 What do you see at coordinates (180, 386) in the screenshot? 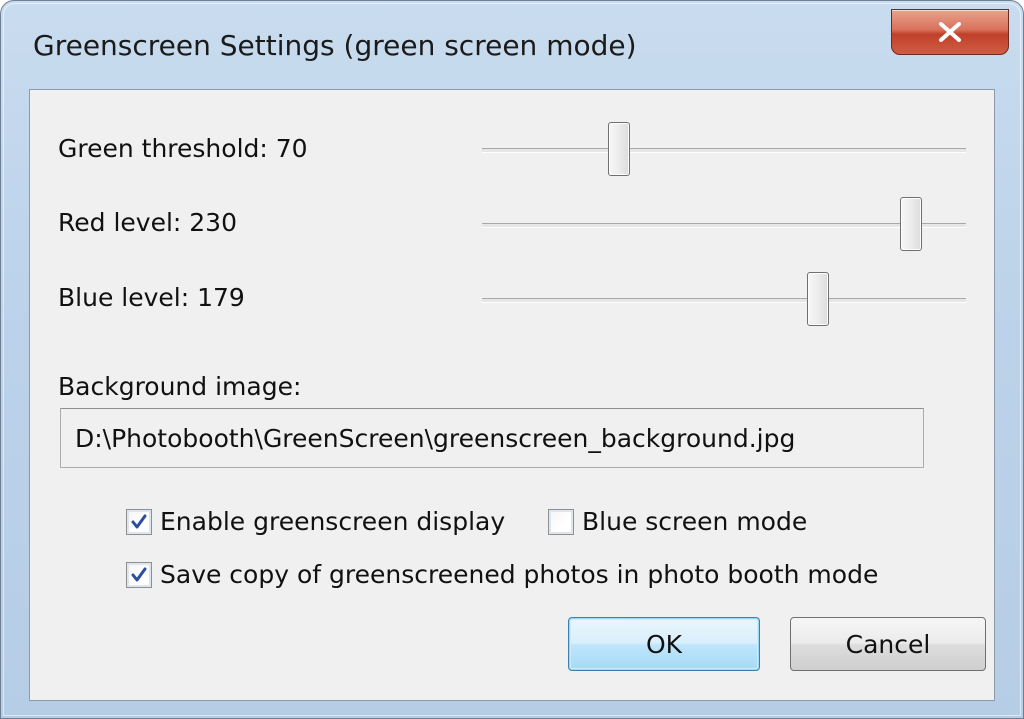
I see `background-image-label: Background image:` at bounding box center [180, 386].